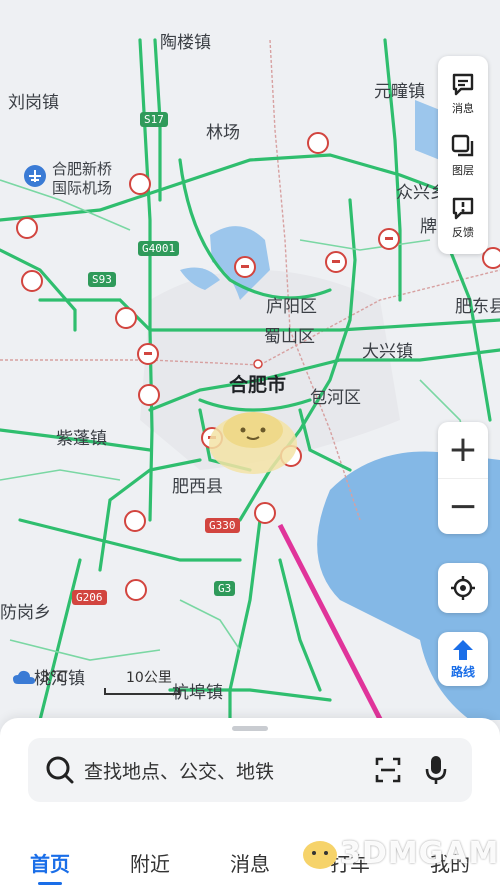 The width and height of the screenshot is (500, 889). I want to click on feedback-button: 反馈, so click(463, 217).